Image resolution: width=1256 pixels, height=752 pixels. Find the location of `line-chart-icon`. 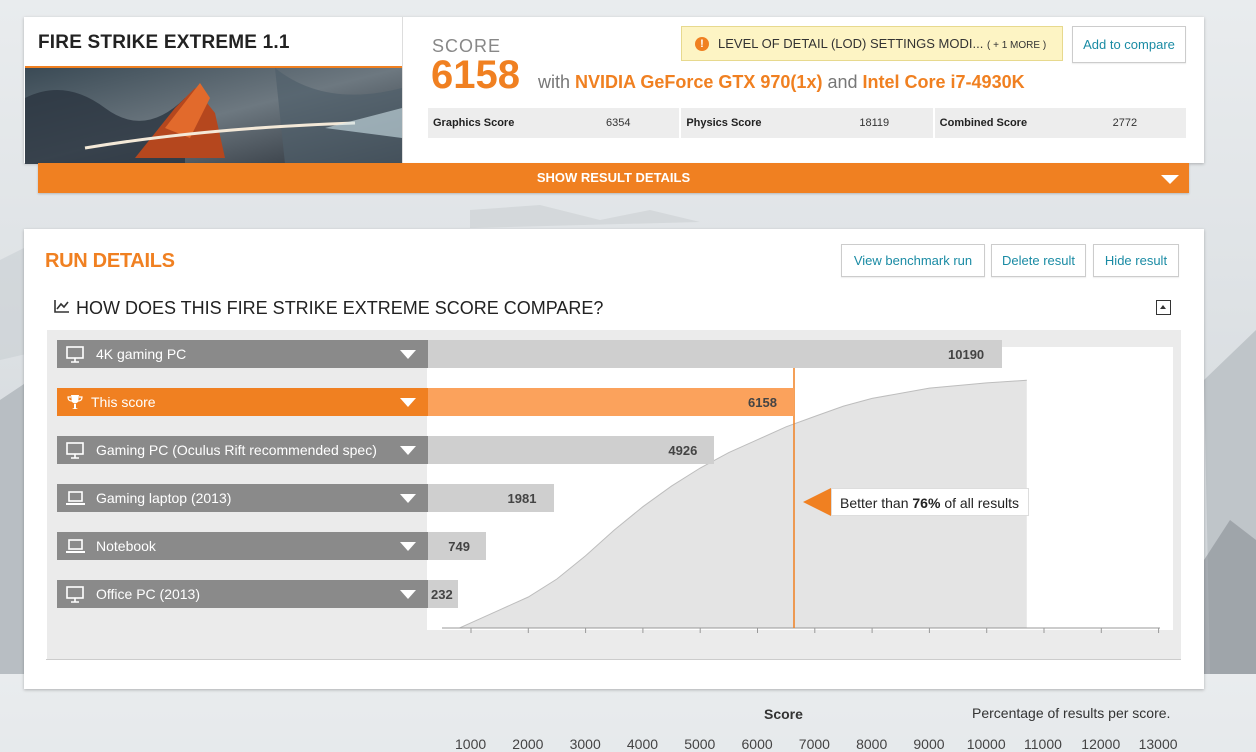

line-chart-icon is located at coordinates (61, 306).